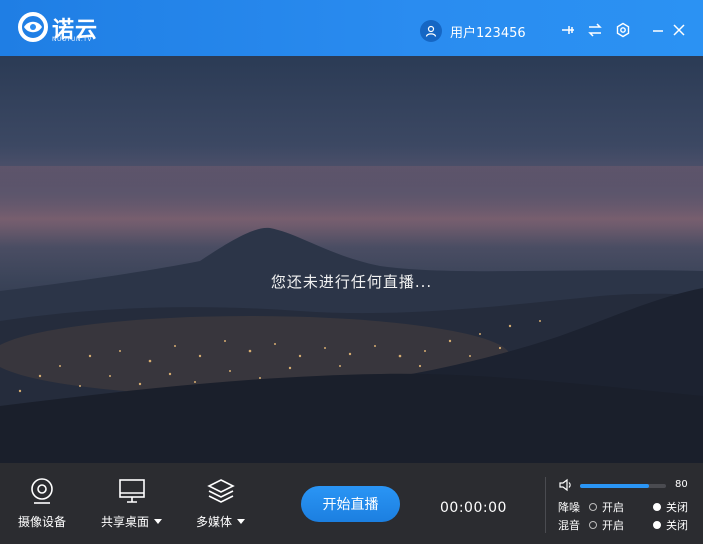  What do you see at coordinates (473, 508) in the screenshot?
I see `live-timer: 00:00:00` at bounding box center [473, 508].